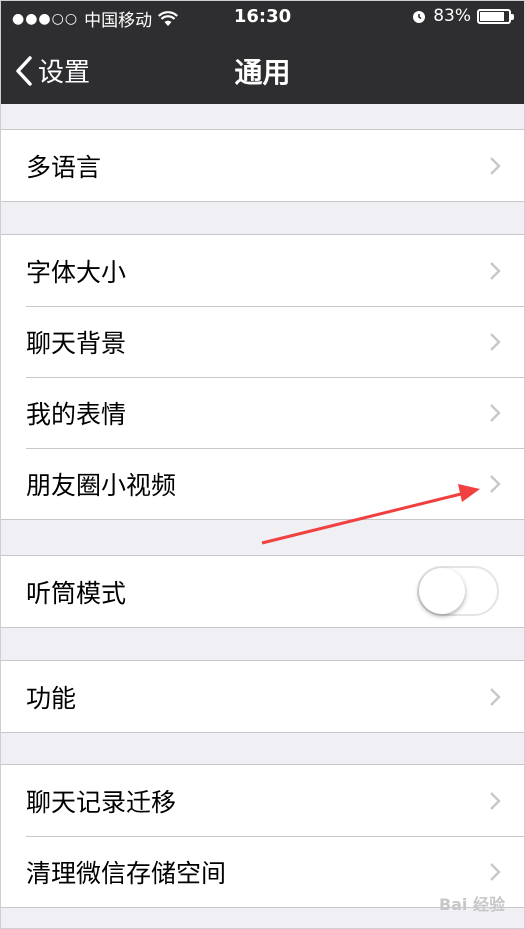 This screenshot has width=525, height=929. I want to click on annotation-arrow, so click(370, 514).